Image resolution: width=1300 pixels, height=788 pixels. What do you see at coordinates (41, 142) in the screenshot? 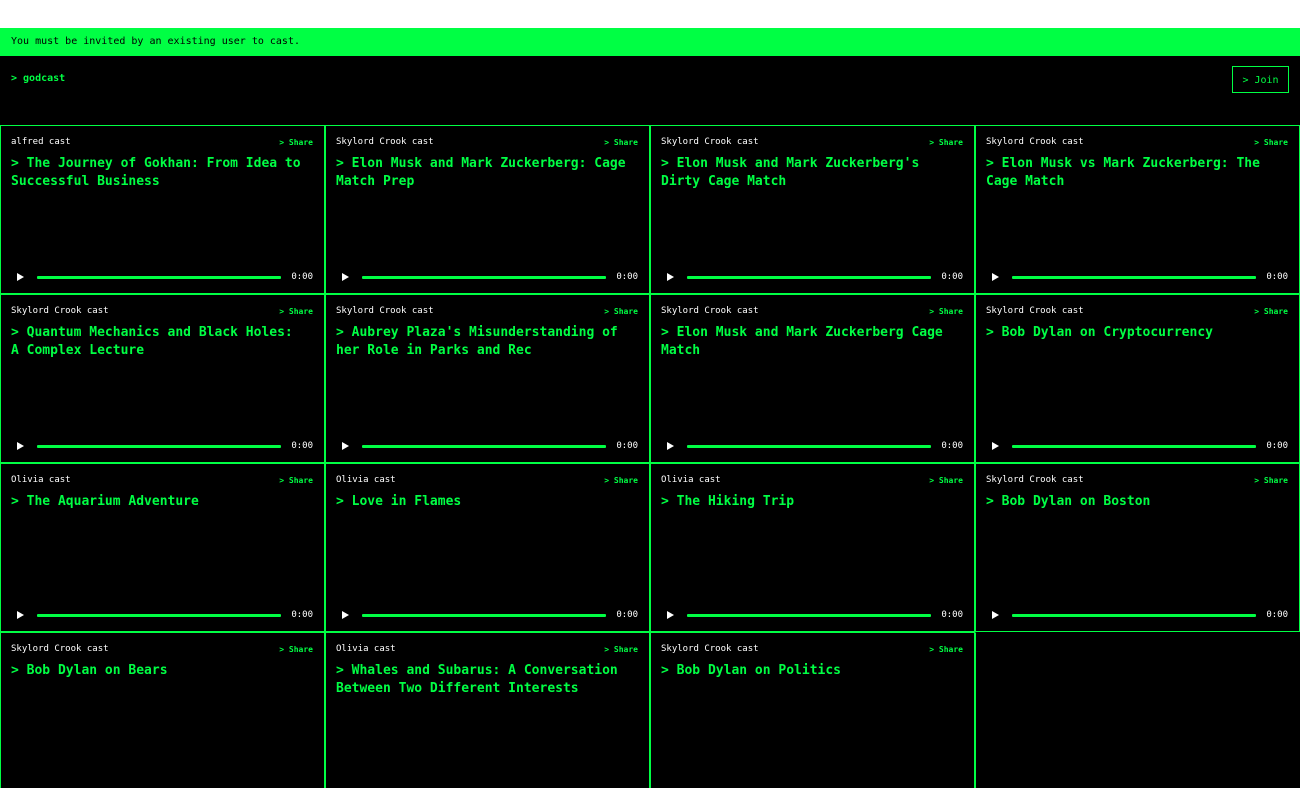
I see `cast-author: alfred cast` at bounding box center [41, 142].